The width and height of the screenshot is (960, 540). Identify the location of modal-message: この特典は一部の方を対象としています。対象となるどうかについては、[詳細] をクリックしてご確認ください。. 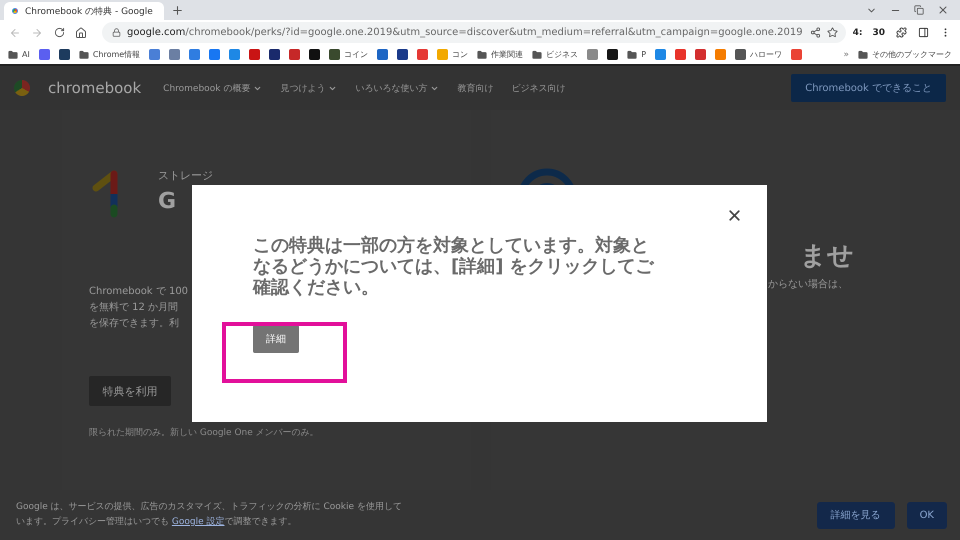
(454, 266).